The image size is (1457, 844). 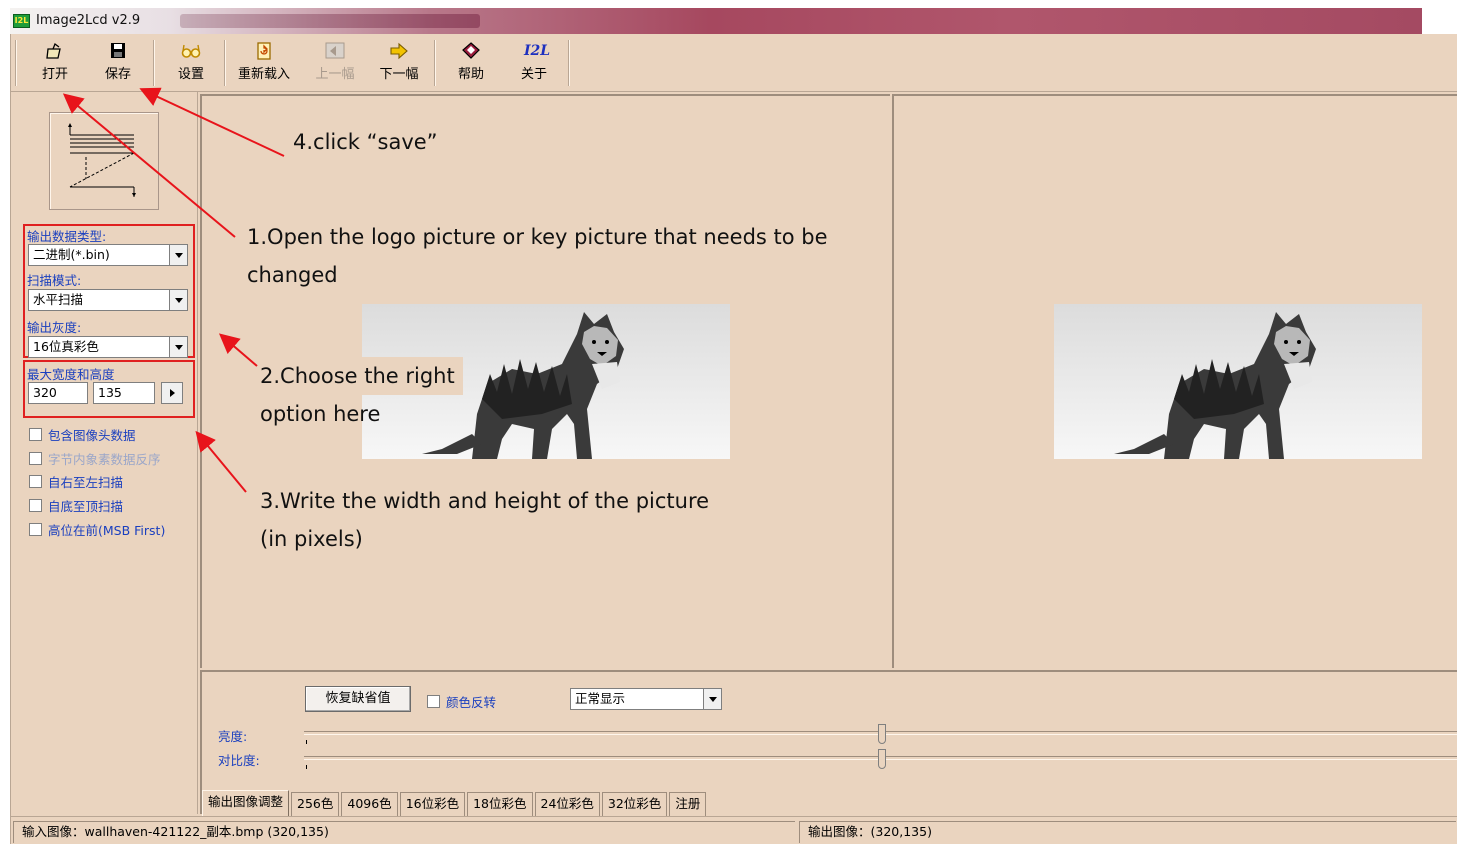 I want to click on restore-defaults-button: 恢复缺省值, so click(x=358, y=699).